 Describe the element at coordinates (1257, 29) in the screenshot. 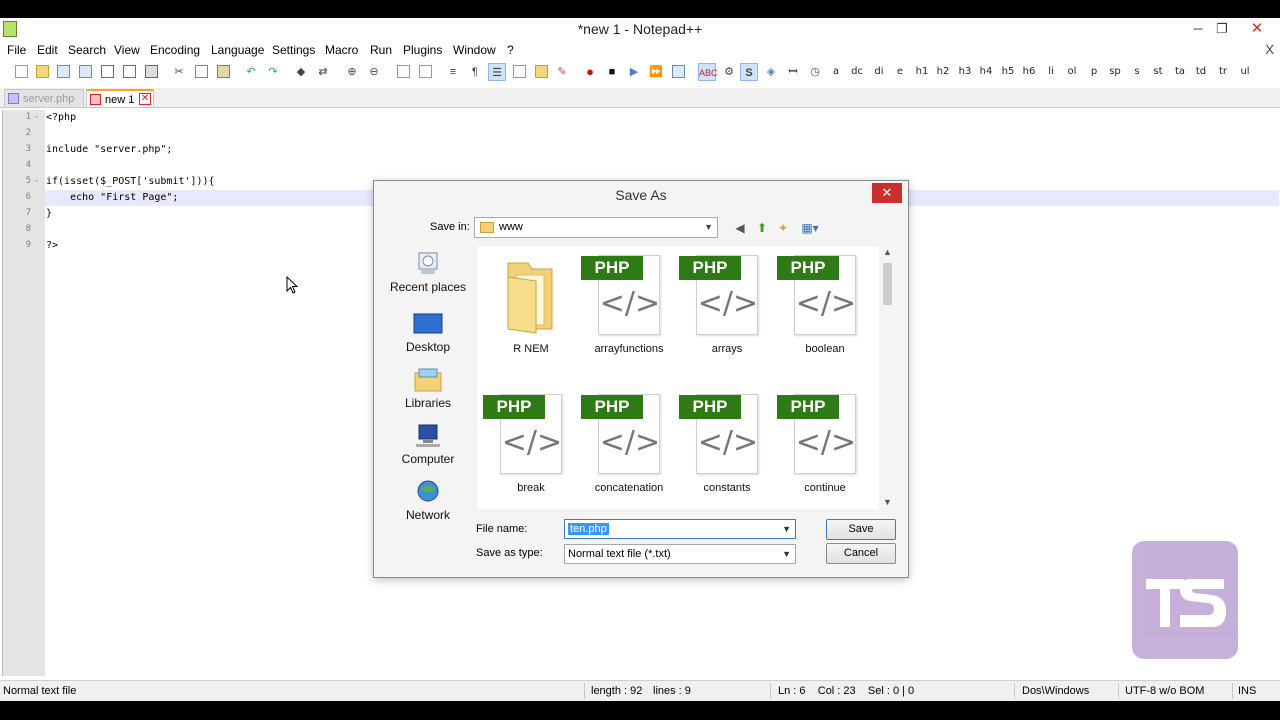

I see `close-window-button: ✕` at that location.